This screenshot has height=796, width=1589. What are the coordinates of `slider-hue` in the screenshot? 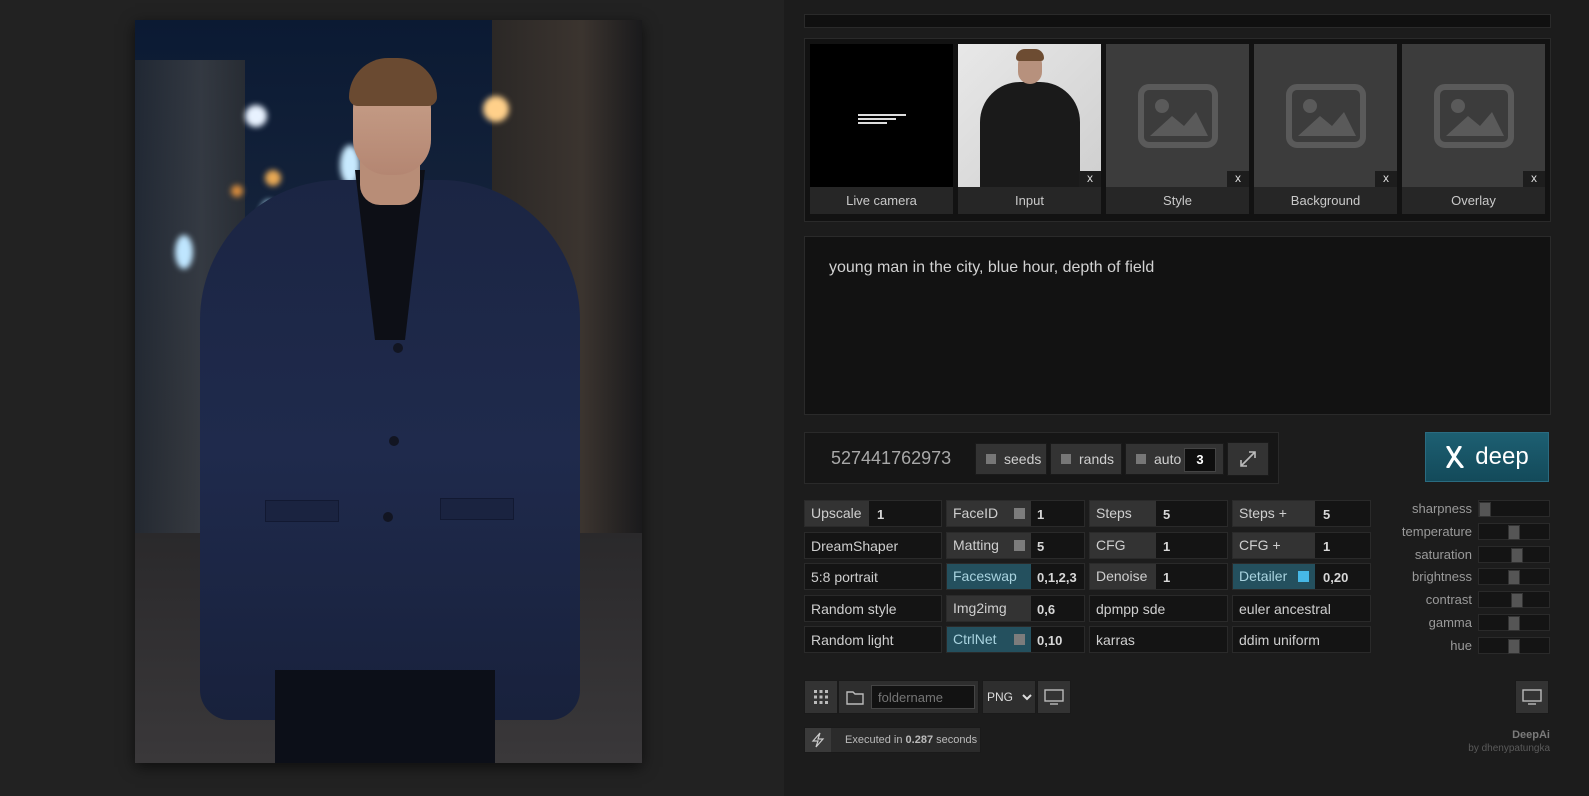 It's located at (1514, 645).